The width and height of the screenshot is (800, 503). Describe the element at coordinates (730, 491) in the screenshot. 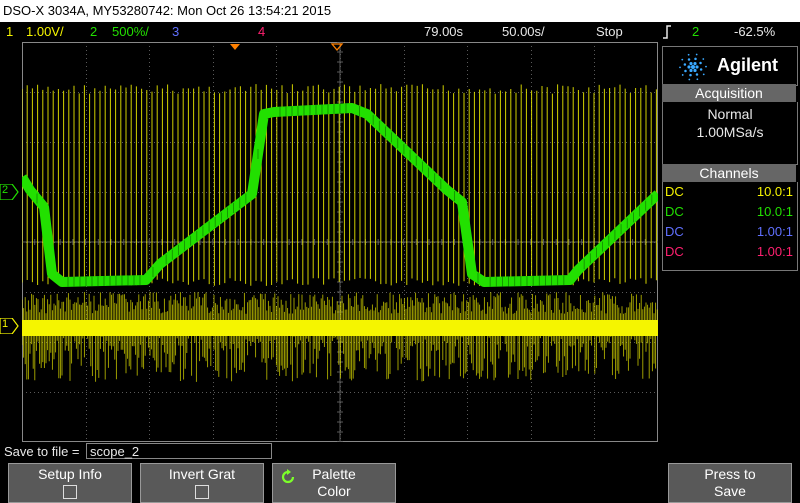

I see `save-label: Save` at that location.